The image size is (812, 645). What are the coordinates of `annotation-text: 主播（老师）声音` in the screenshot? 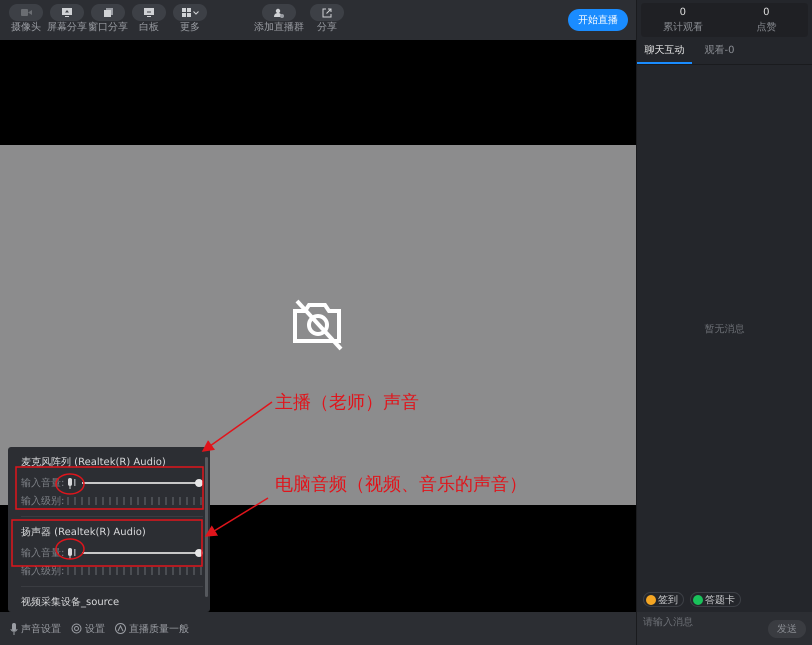 It's located at (347, 402).